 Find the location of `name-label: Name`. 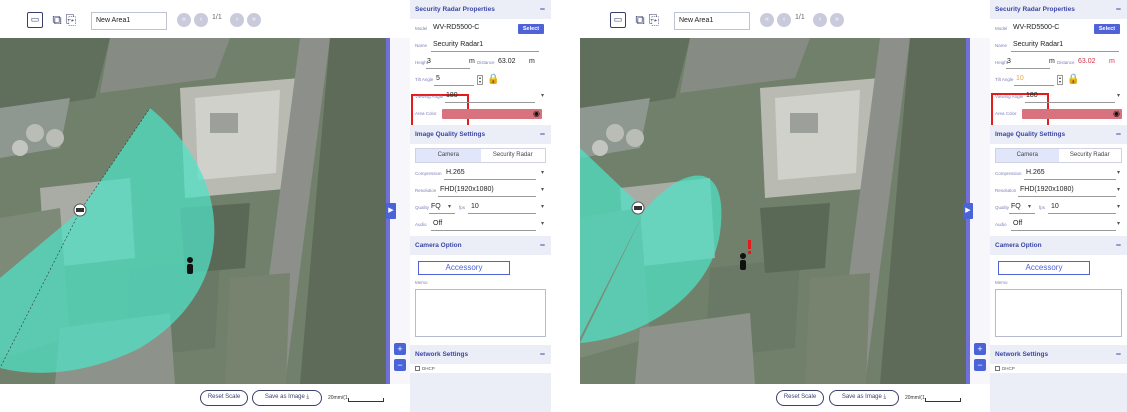

name-label: Name is located at coordinates (421, 45).